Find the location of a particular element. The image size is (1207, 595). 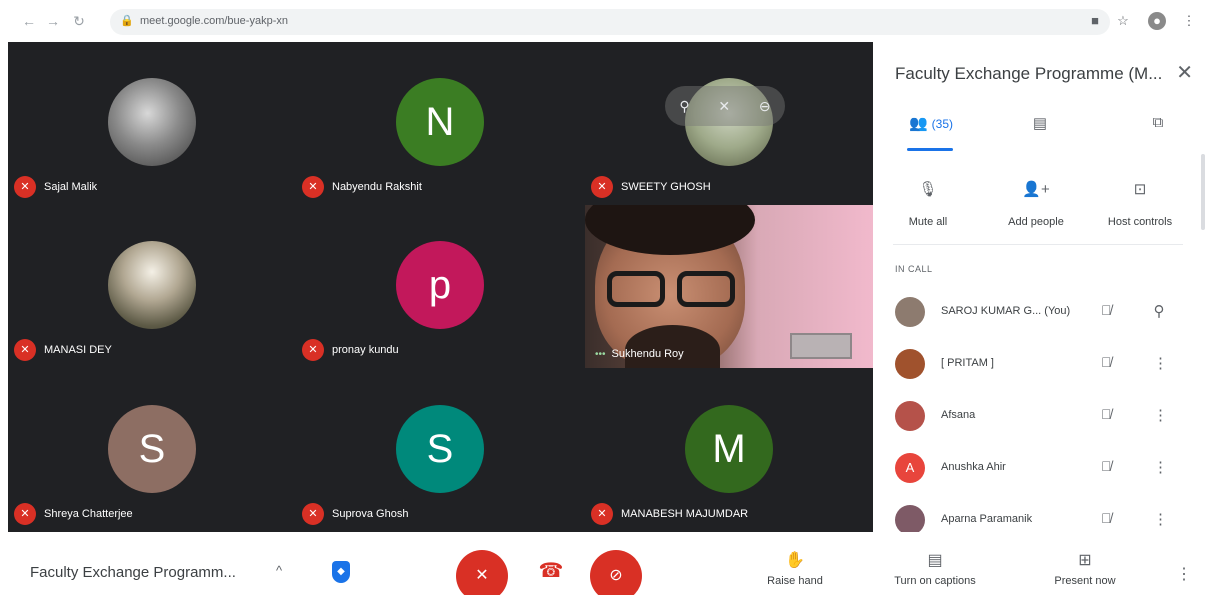

tile-hover-controls: ⚲ ✕ ⊖ is located at coordinates (725, 106).